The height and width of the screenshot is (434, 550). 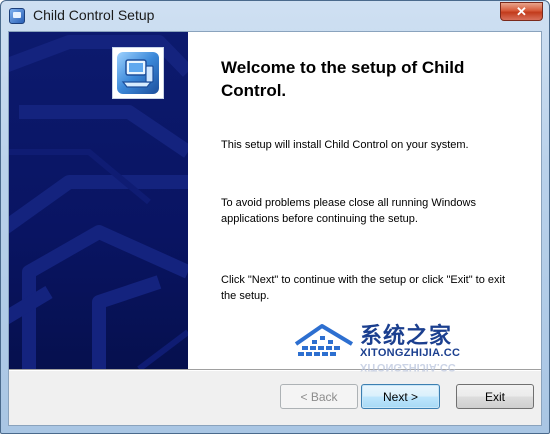 I want to click on computer-logo-icon, so click(x=138, y=73).